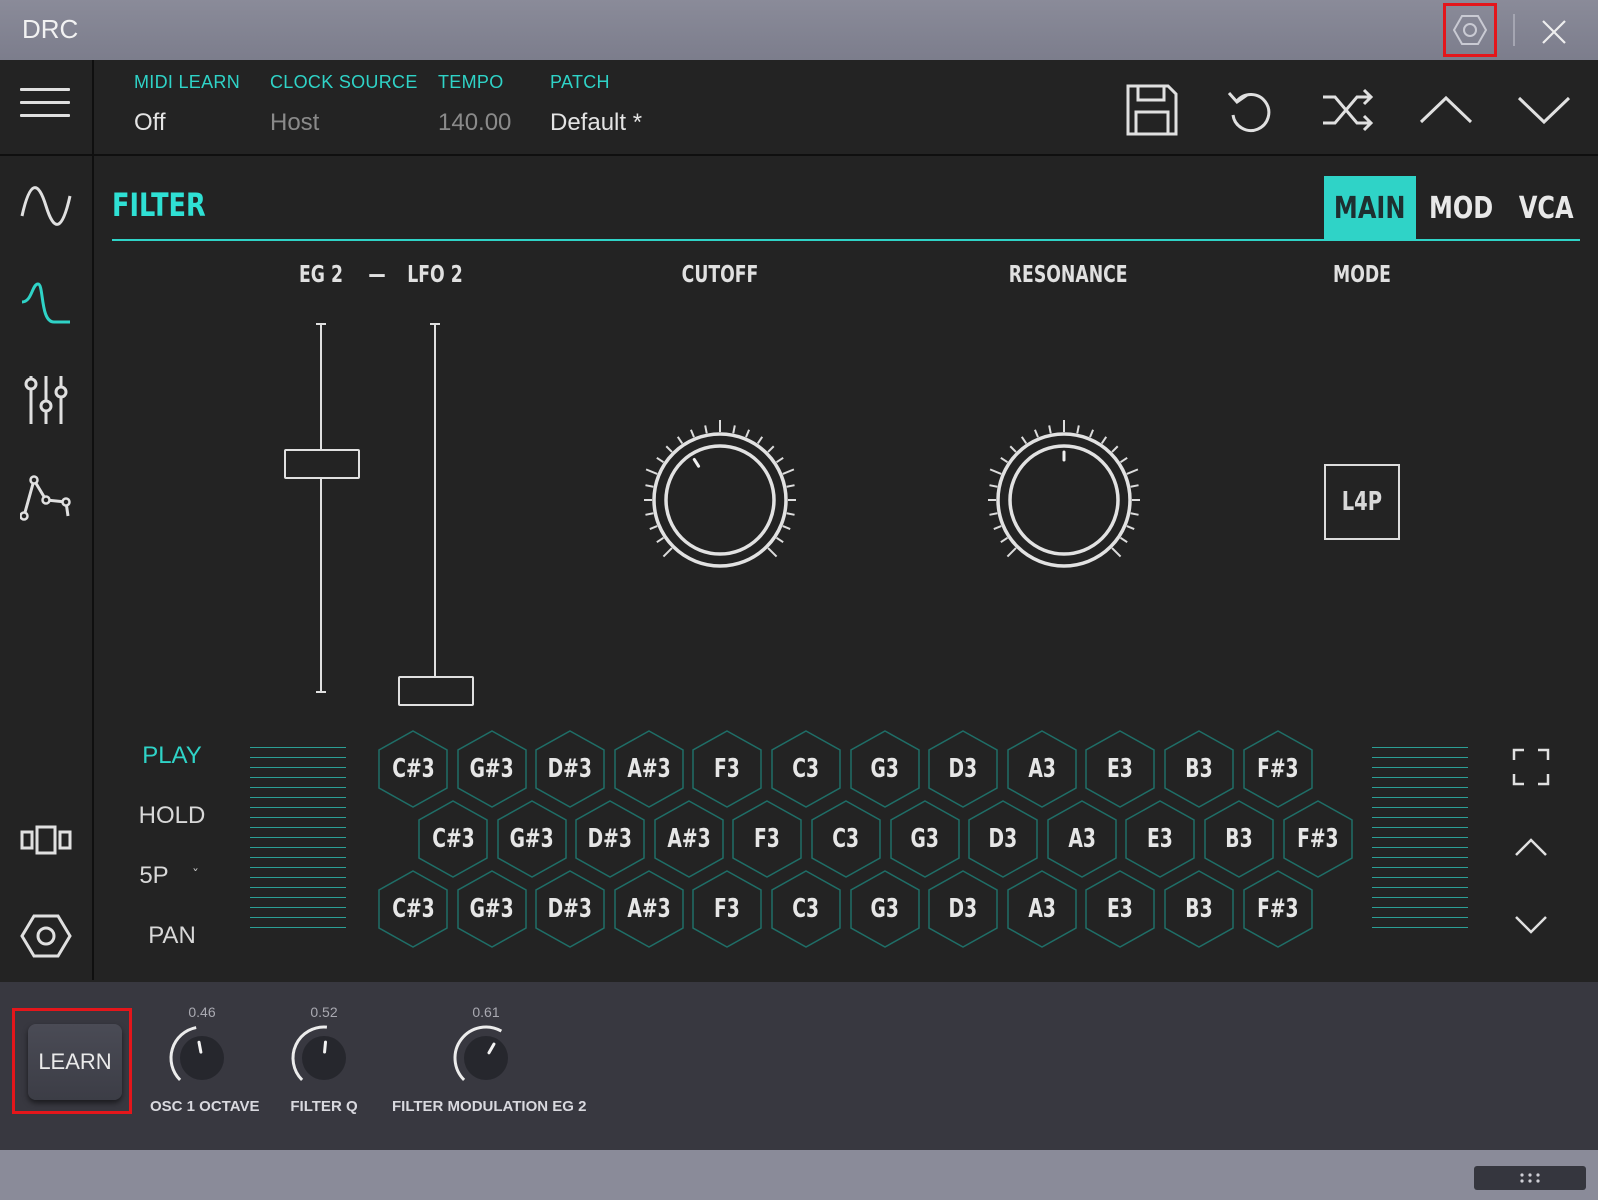  I want to click on midi-learn-value: Off, so click(150, 122).